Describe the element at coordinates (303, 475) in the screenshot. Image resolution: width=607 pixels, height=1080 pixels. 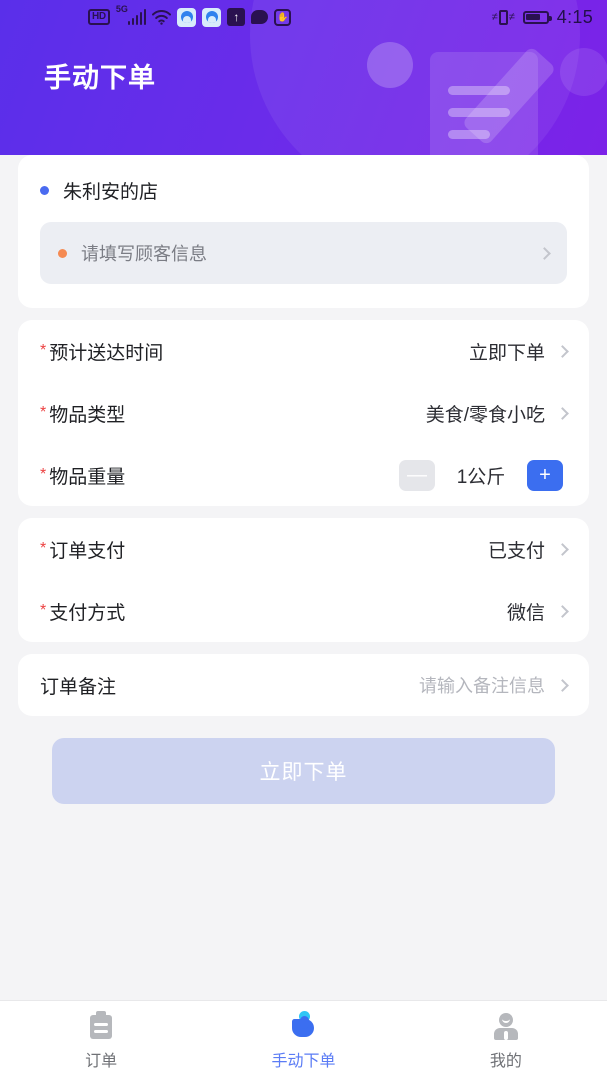
I see `row-item-weight: * 物品重量 — 1公斤 +` at that location.